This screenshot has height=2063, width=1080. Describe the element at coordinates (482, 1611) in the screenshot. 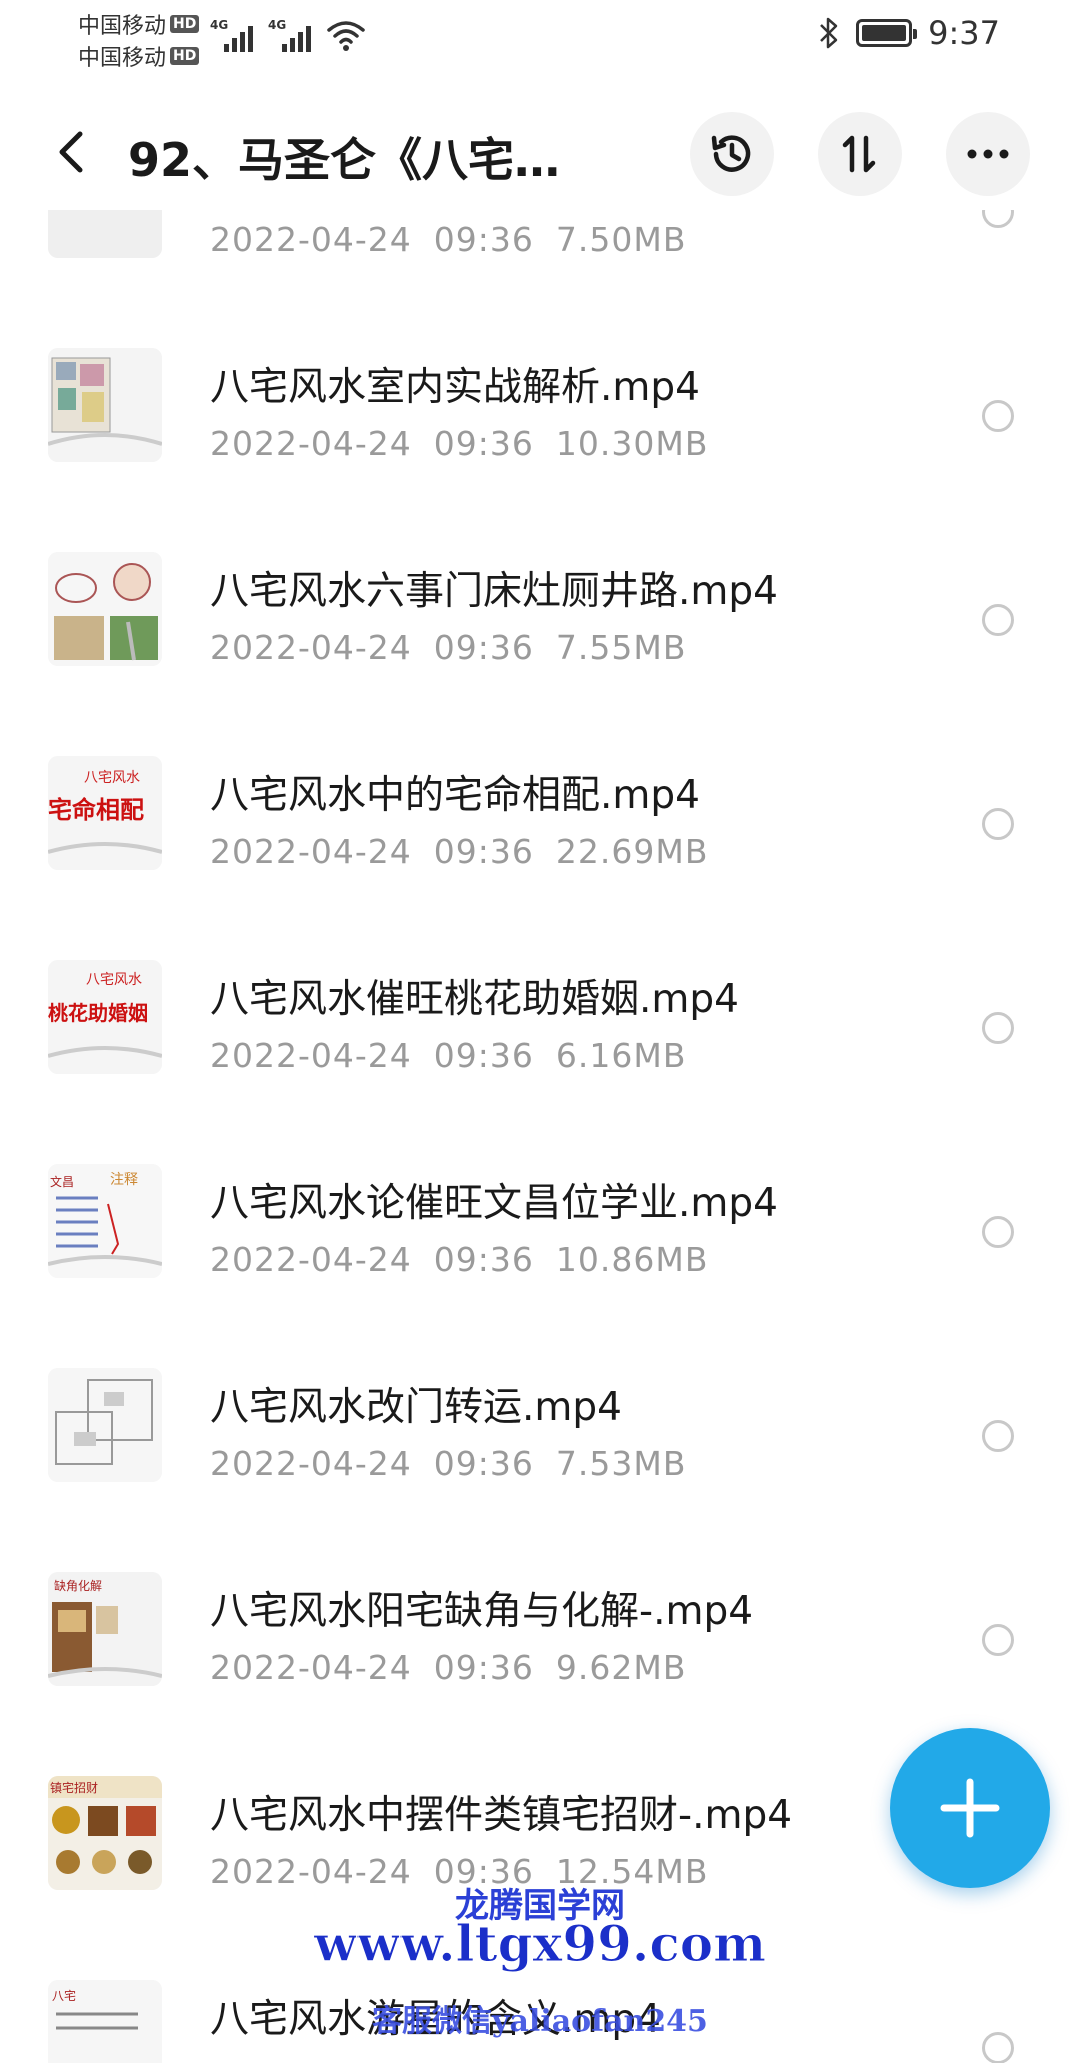

I see `file-name: 八宅风水阳宅缺角与化解-.mp4` at that location.